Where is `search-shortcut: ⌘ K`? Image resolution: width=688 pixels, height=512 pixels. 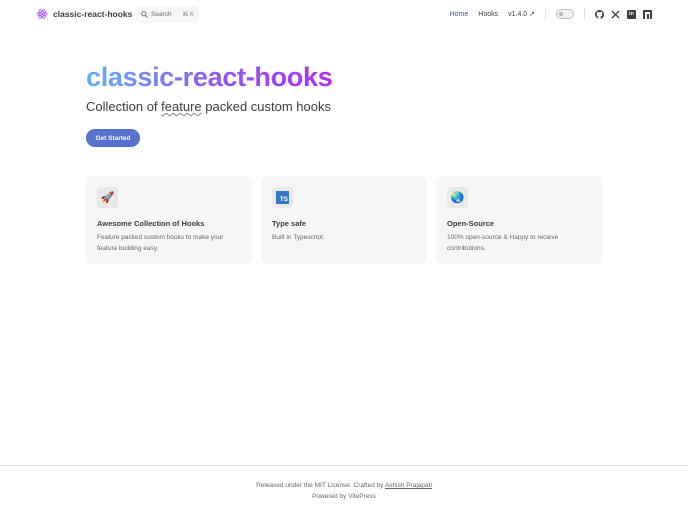
search-shortcut: ⌘ K is located at coordinates (188, 15).